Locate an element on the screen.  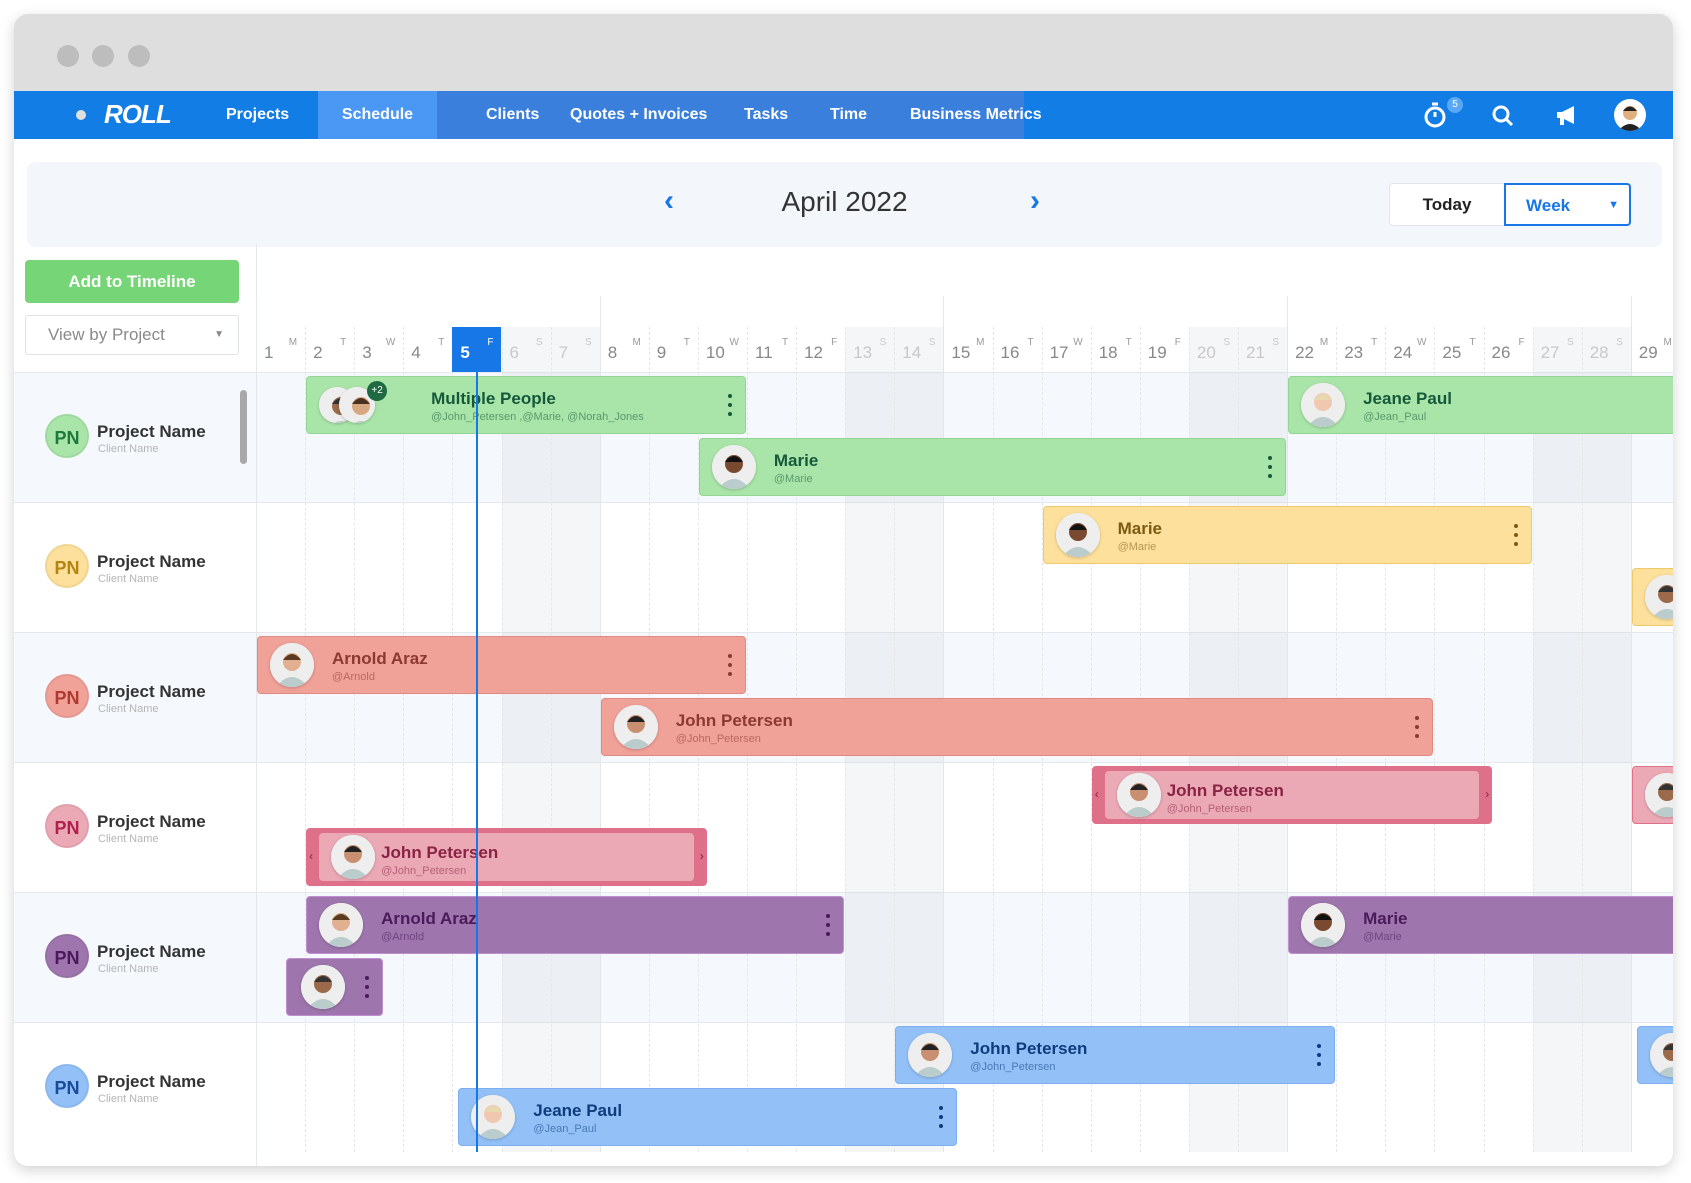
day-header: 1M is located at coordinates (280, 349).